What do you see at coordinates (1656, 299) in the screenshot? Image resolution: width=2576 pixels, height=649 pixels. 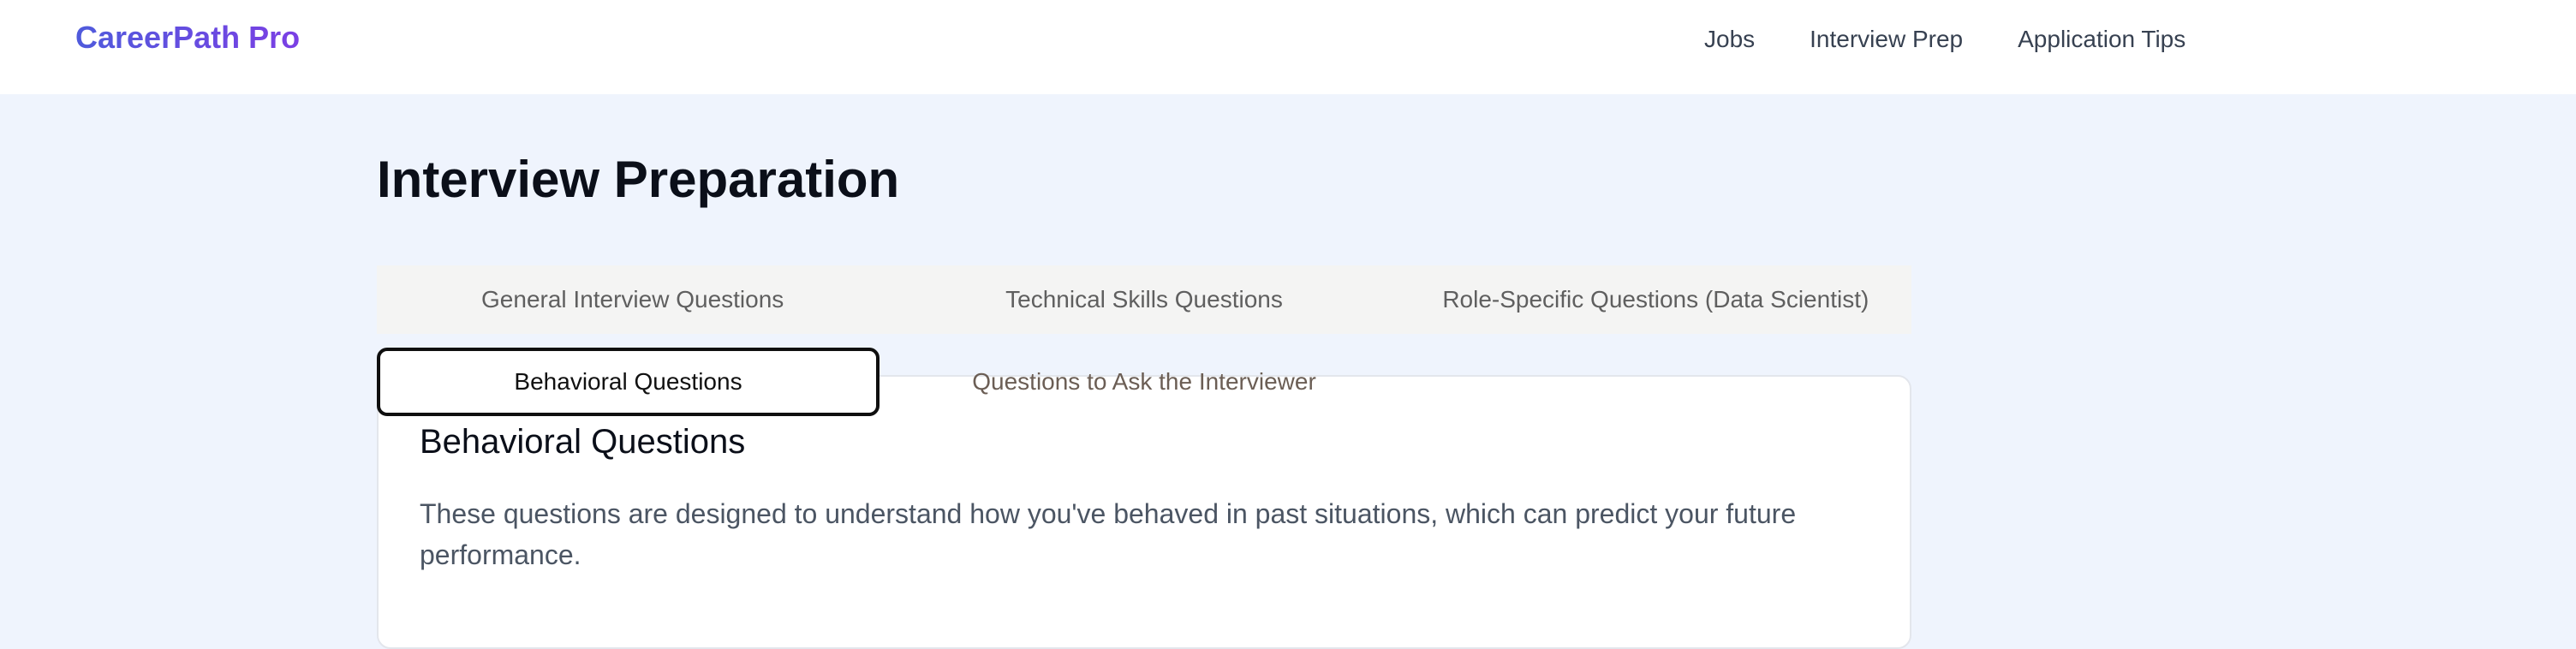 I see `tab-role-specific-questions: Role-Specific Questions (Data Scientist)` at bounding box center [1656, 299].